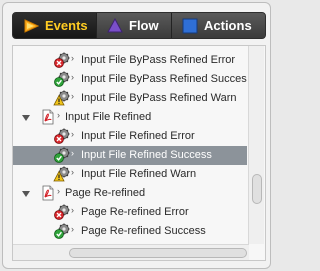  What do you see at coordinates (31, 26) in the screenshot?
I see `play-triangle-icon` at bounding box center [31, 26].